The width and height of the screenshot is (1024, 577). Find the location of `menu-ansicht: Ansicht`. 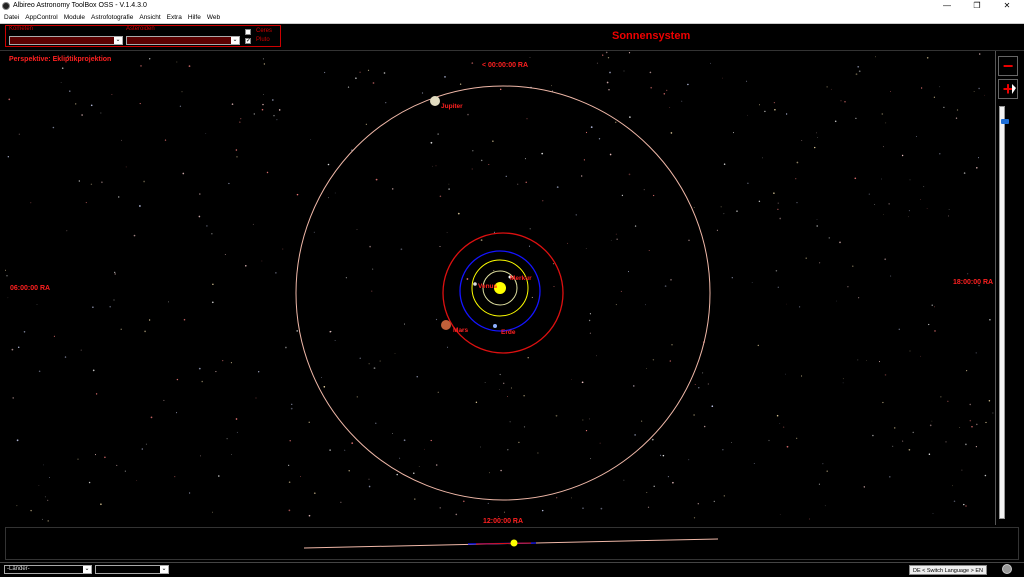

menu-ansicht: Ansicht is located at coordinates (149, 17).